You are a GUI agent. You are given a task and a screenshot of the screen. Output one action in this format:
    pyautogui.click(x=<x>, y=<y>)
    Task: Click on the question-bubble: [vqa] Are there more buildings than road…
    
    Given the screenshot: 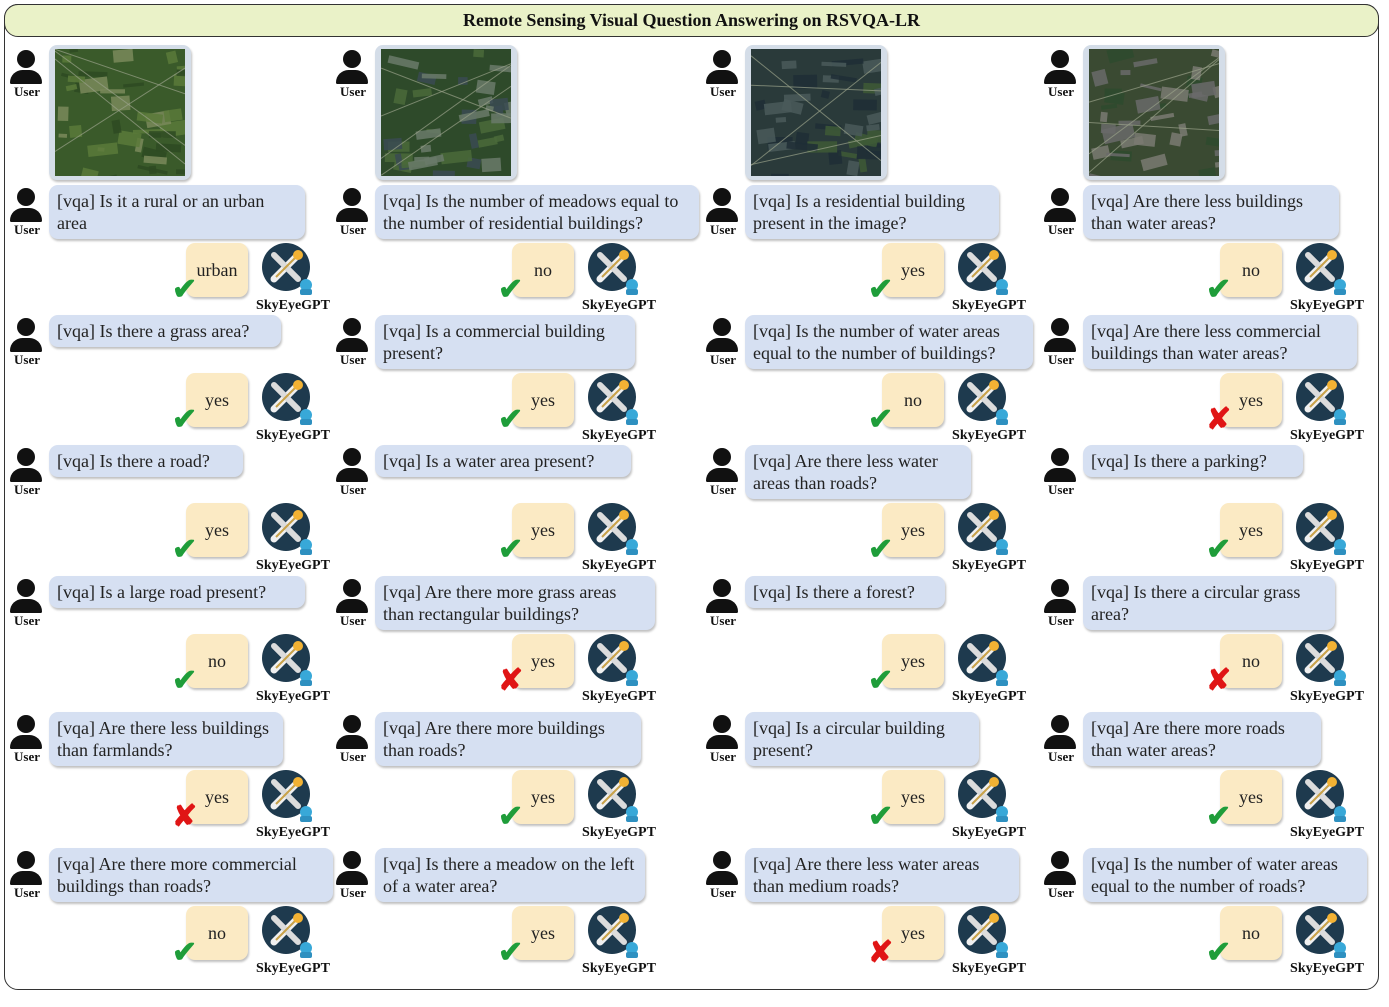 What is the action you would take?
    pyautogui.click(x=508, y=739)
    